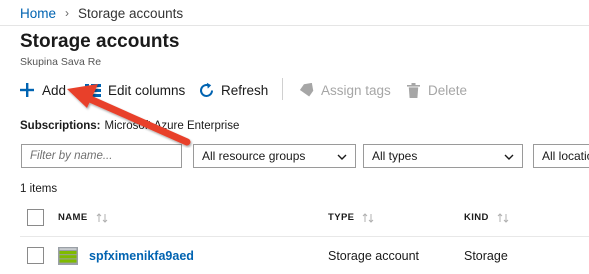  I want to click on column-header-type: TYPE, so click(351, 217).